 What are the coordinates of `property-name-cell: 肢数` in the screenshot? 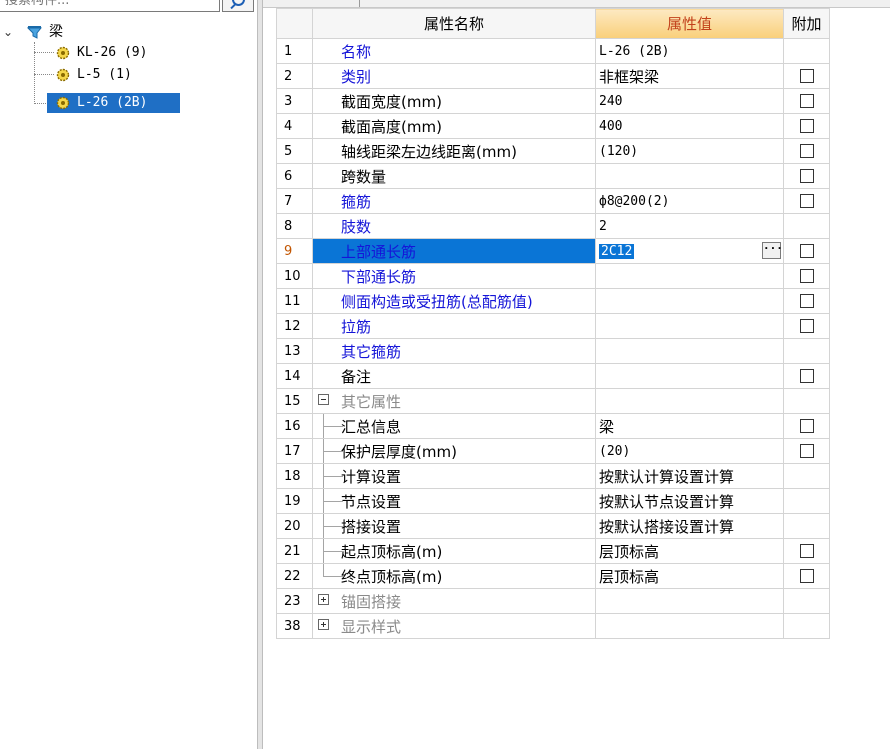 It's located at (454, 226).